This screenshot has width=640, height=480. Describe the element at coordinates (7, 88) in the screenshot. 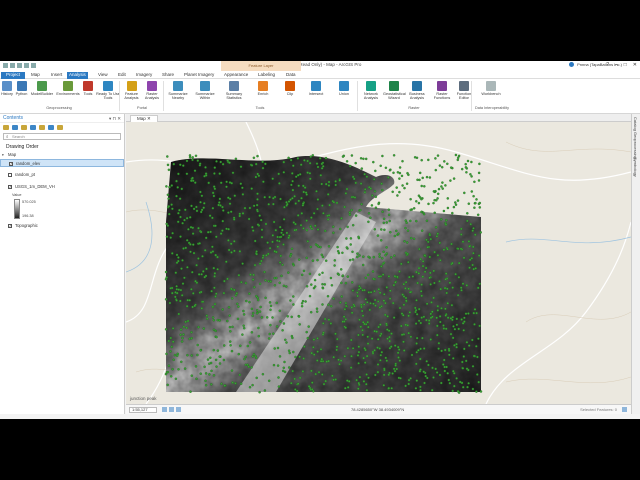

I see `history-button: History` at that location.